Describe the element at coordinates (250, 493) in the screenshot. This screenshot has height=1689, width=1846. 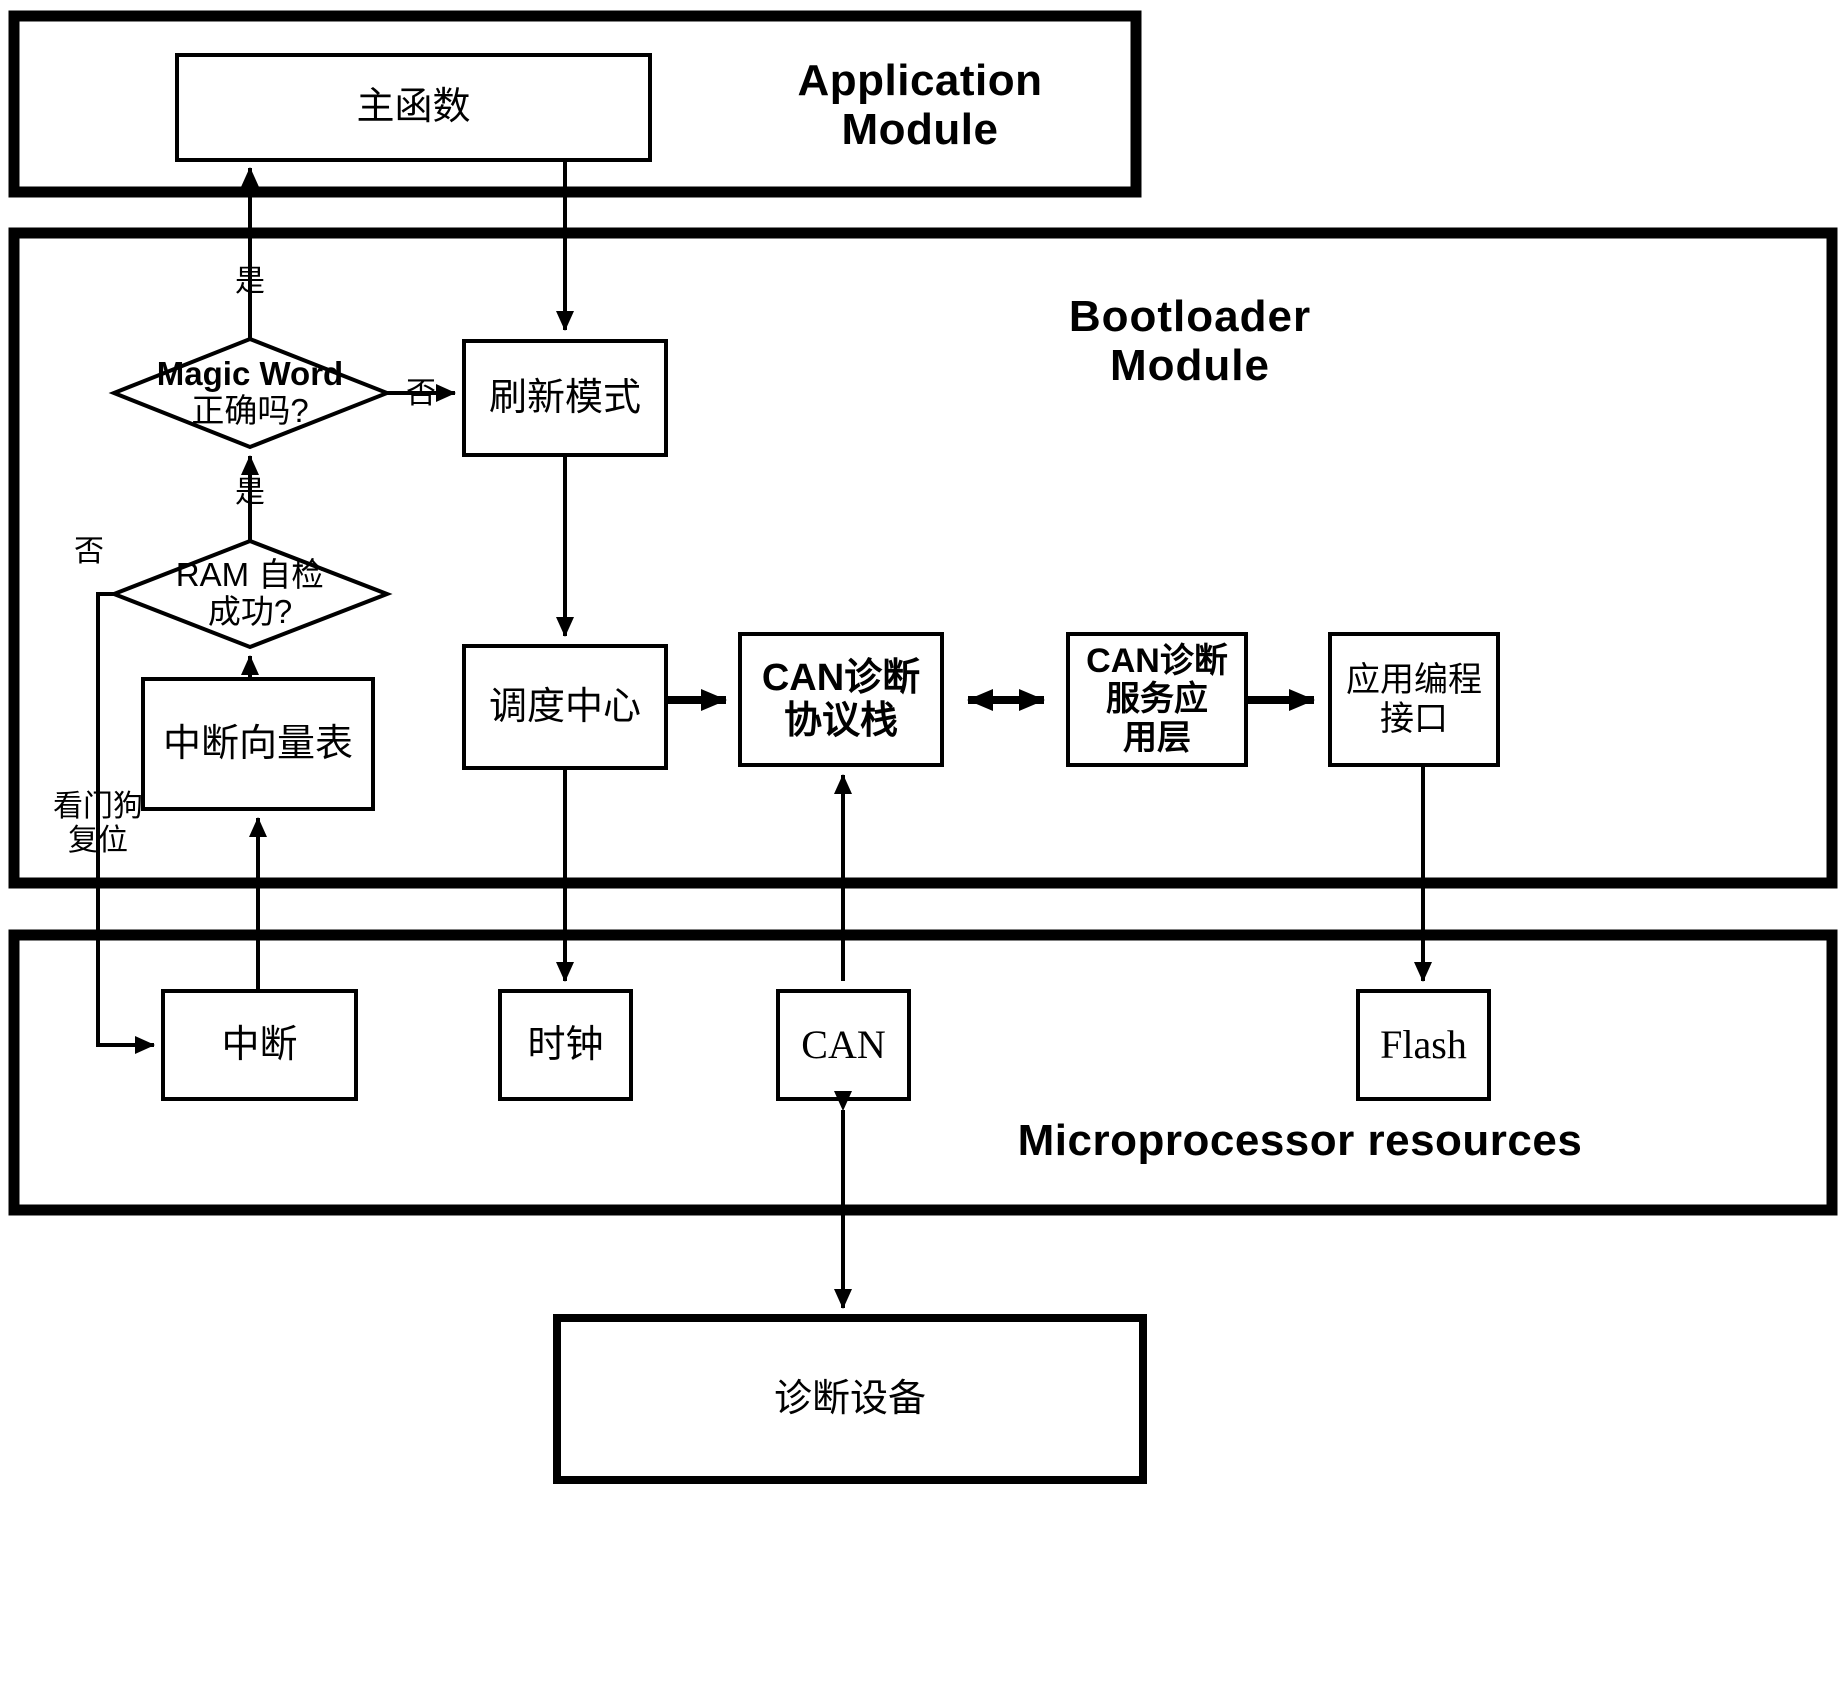
I see `edge-label-ram-yes: 是` at that location.